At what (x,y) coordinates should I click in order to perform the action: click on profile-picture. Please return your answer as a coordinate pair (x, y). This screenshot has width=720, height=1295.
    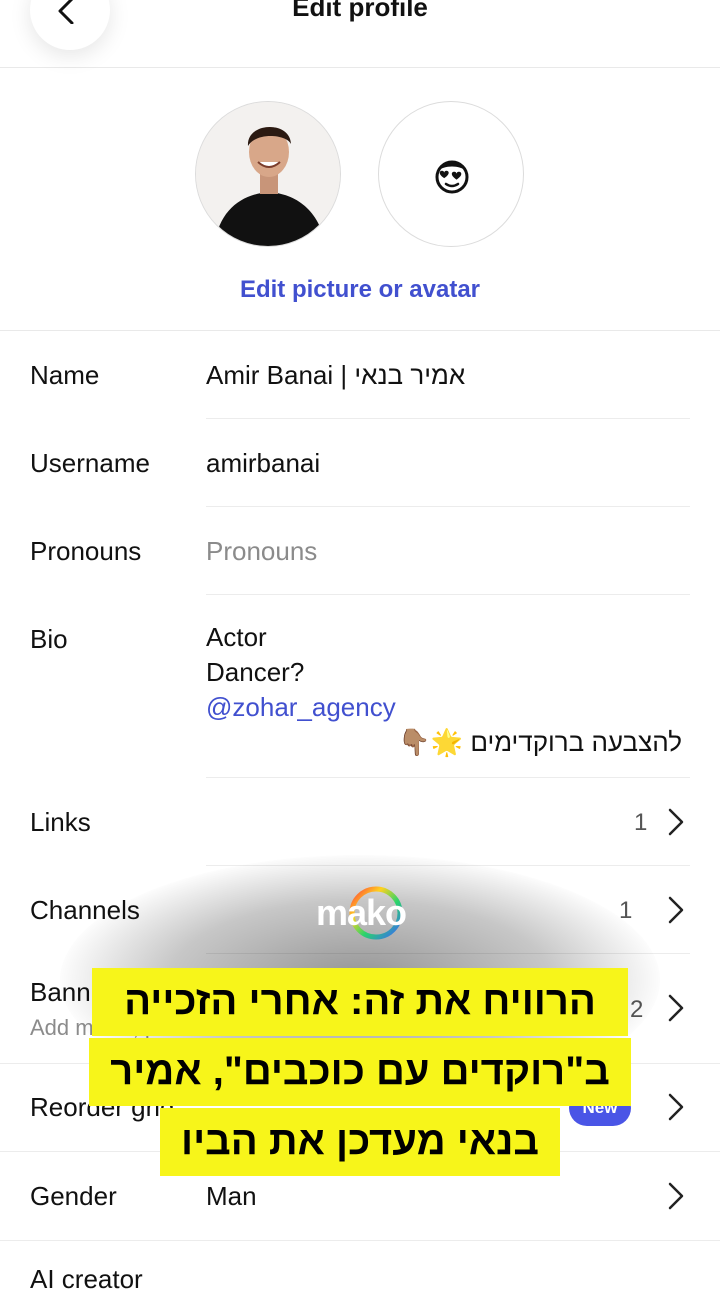
    Looking at the image, I should click on (268, 174).